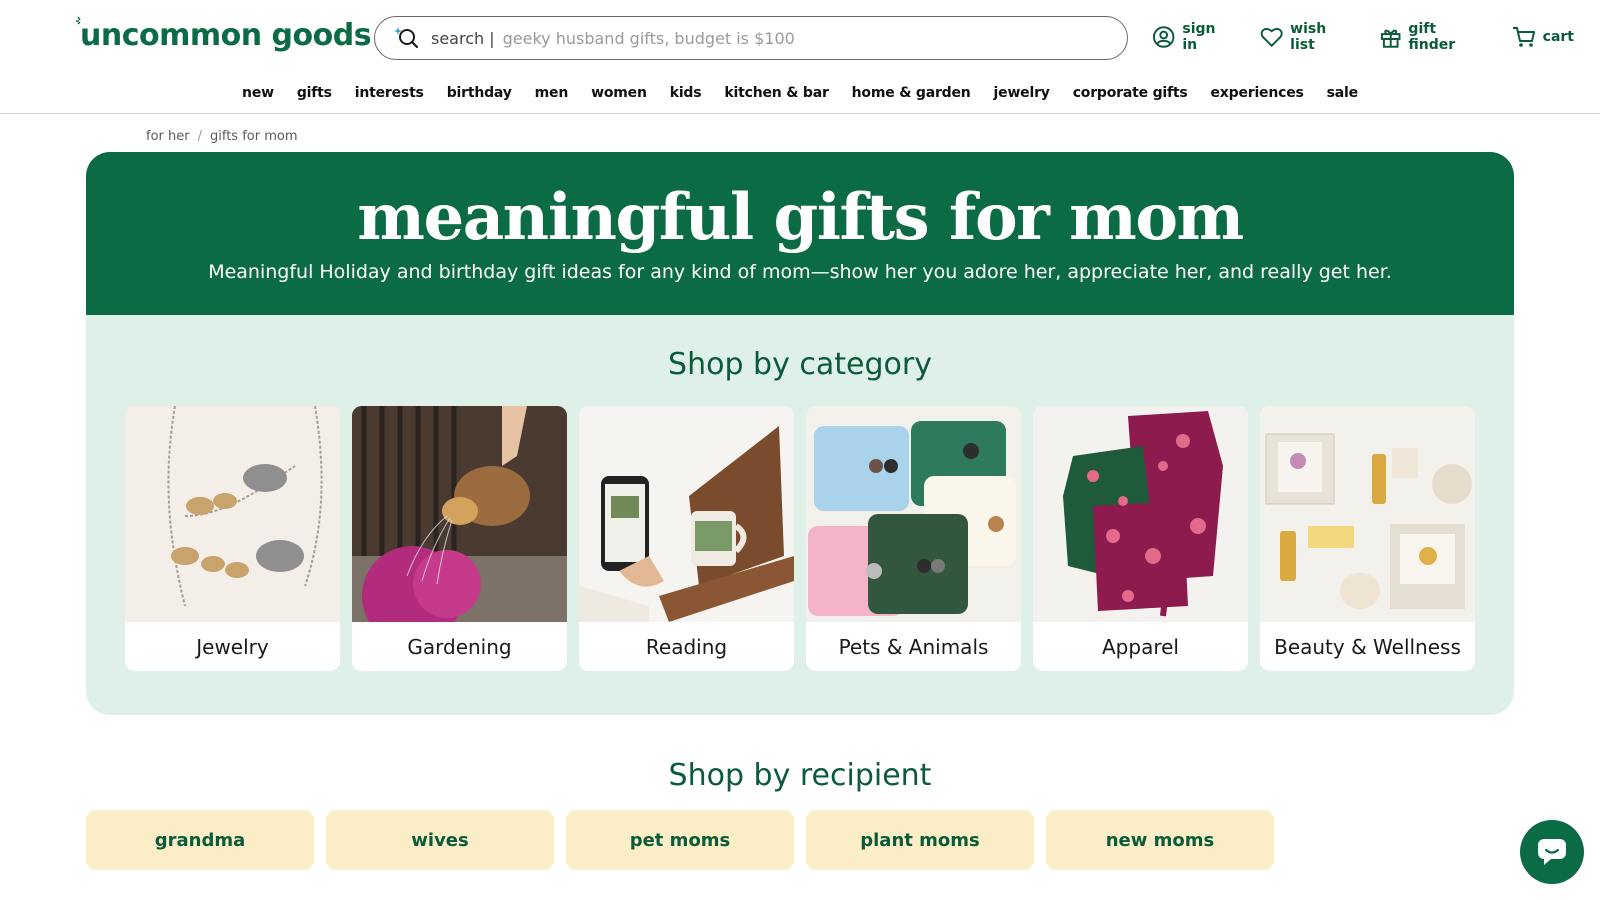 The width and height of the screenshot is (1600, 900). I want to click on search-label: search |, so click(463, 38).